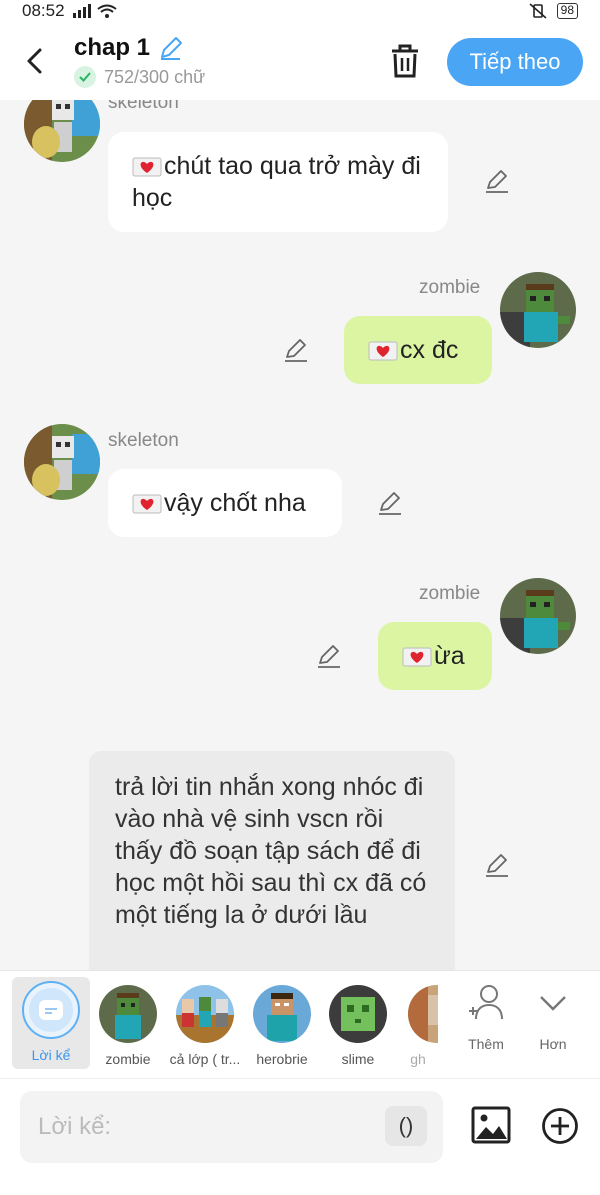 This screenshot has height=1195, width=600. I want to click on character-label: zombie, so click(128, 1059).